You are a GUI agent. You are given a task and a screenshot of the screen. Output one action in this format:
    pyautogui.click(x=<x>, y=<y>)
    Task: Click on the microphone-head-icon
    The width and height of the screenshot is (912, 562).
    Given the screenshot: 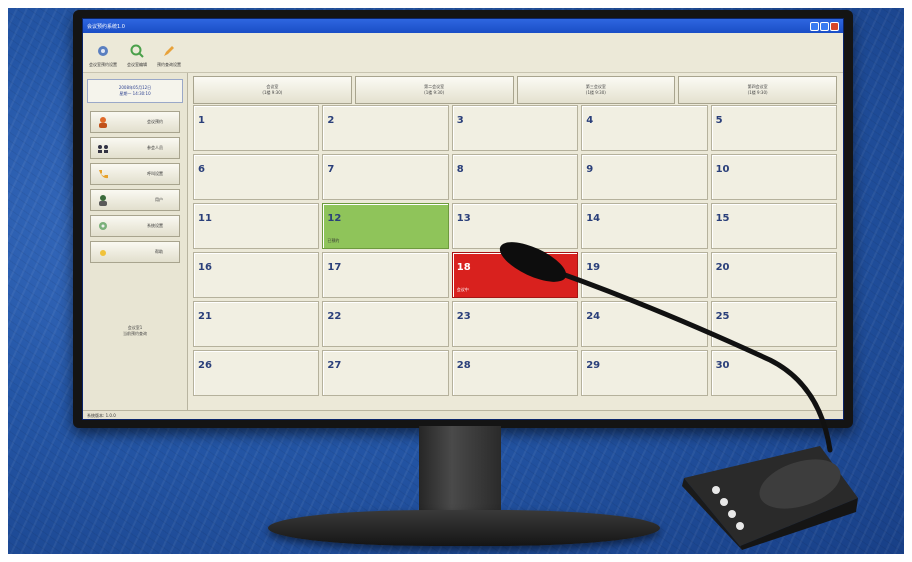 What is the action you would take?
    pyautogui.click(x=533, y=262)
    